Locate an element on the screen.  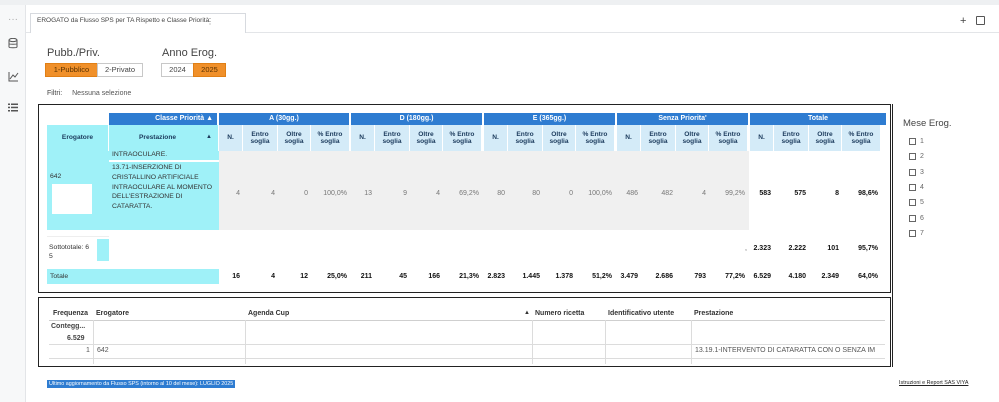
mese-checkbox-2: 2 is located at coordinates (916, 157).